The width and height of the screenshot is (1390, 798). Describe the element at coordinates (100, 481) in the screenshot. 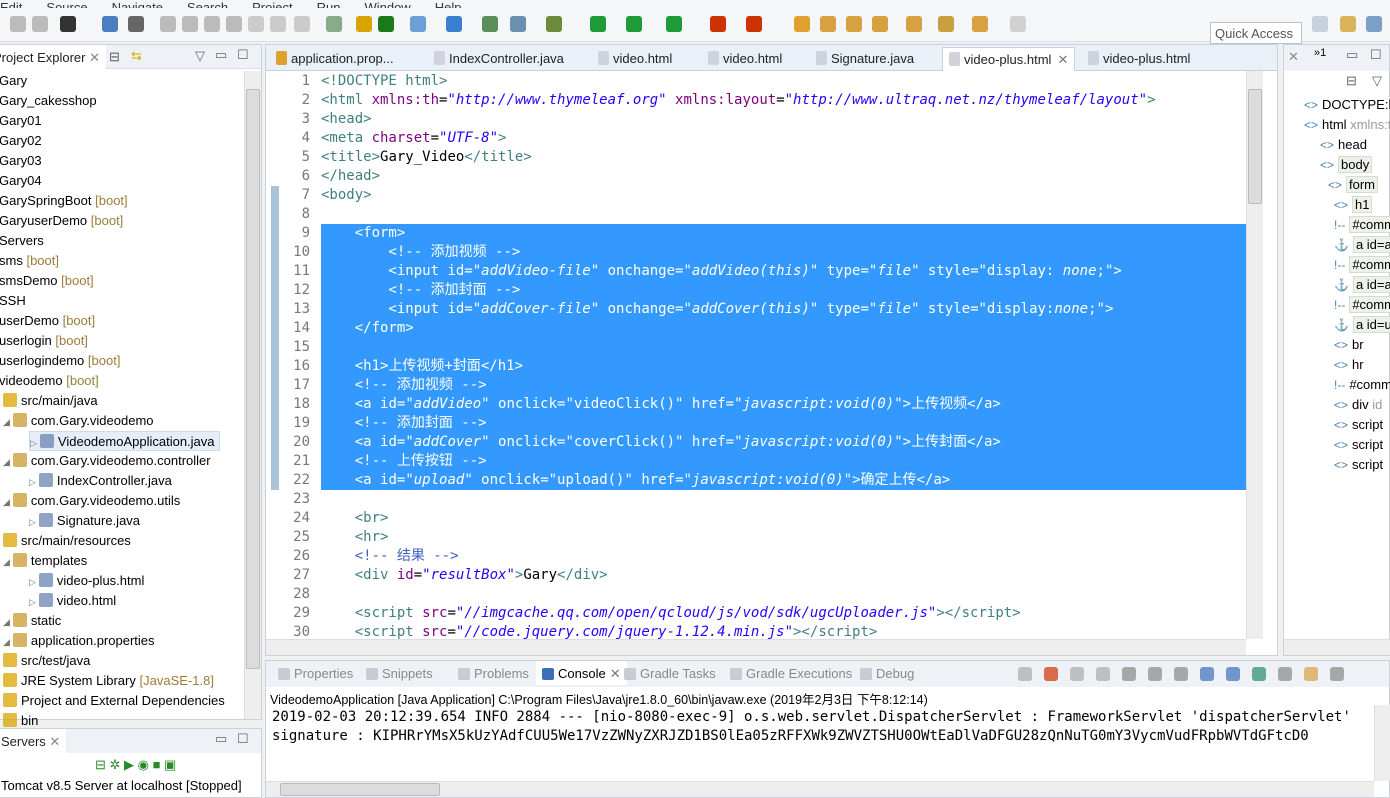

I see `tree-item: ▷ IndexController.java` at that location.